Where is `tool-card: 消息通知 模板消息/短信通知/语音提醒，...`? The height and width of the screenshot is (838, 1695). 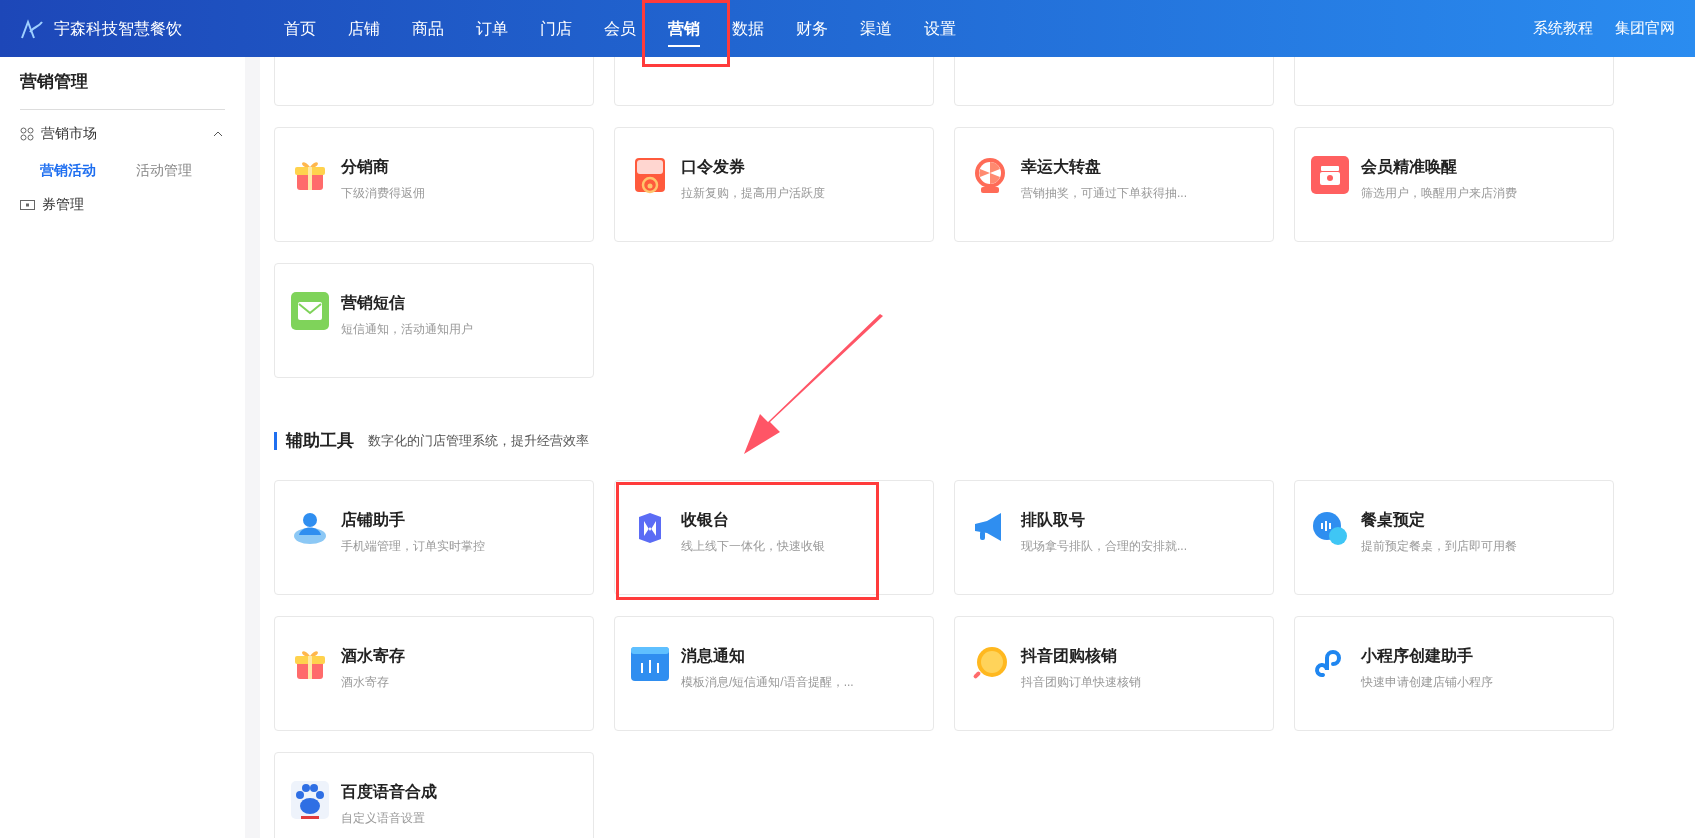 tool-card: 消息通知 模板消息/短信通知/语音提醒，... is located at coordinates (774, 673).